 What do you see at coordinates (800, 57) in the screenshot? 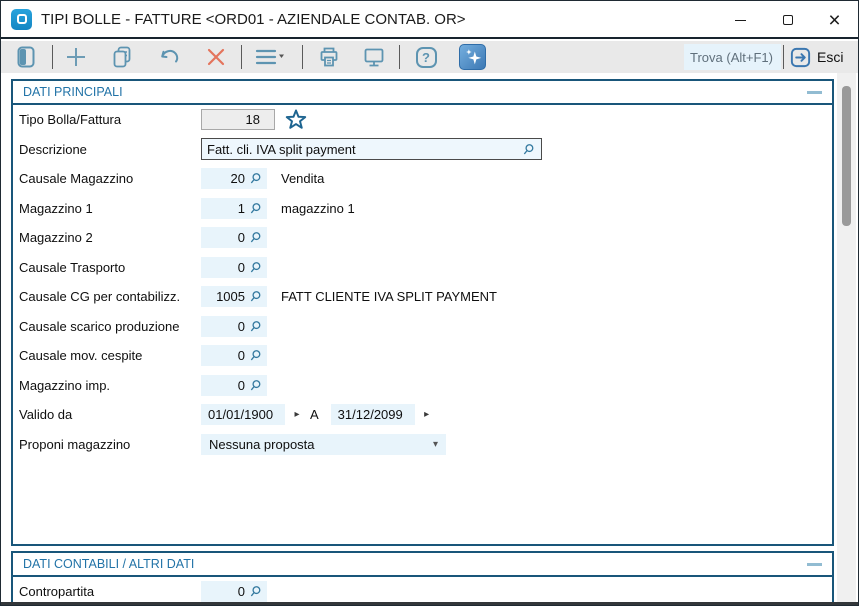
I see `exit-icon` at bounding box center [800, 57].